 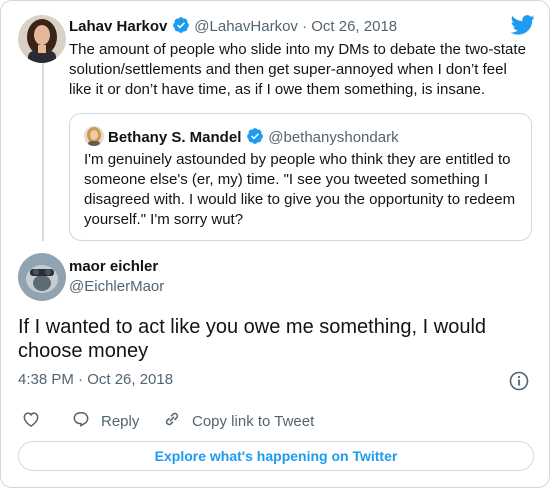 I want to click on parent-author-name: Lahav Harkov, so click(x=118, y=26).